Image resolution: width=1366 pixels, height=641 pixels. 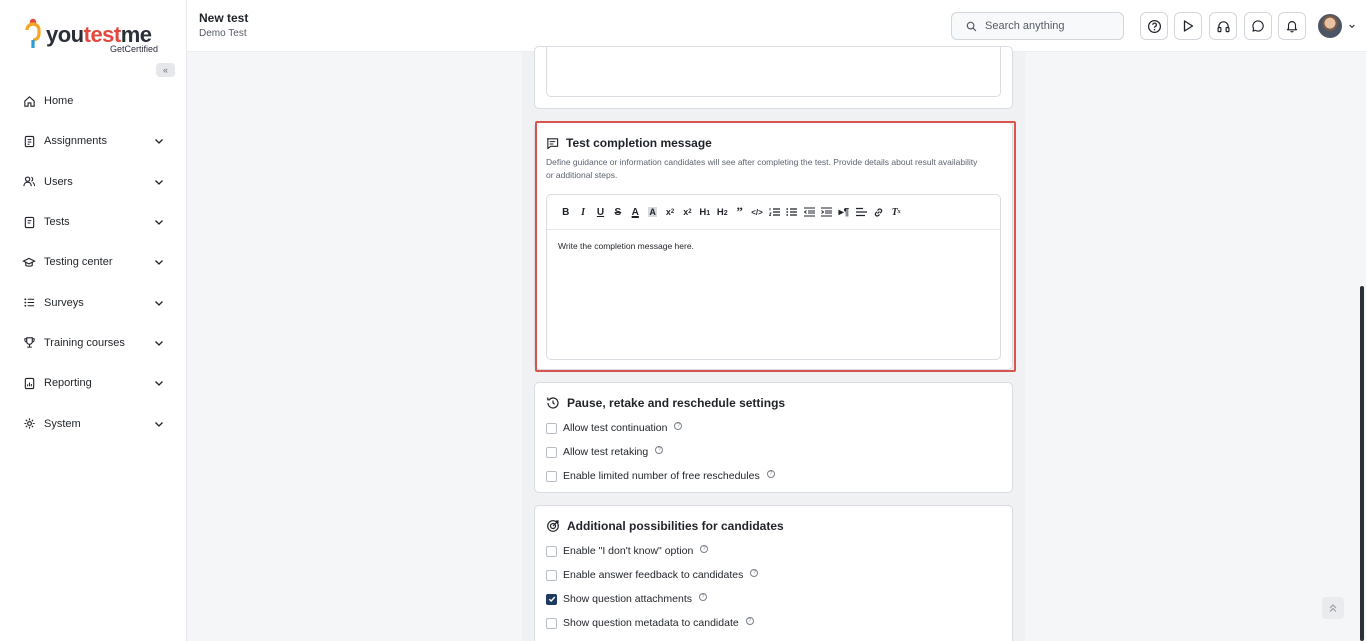 What do you see at coordinates (68, 383) in the screenshot?
I see `sidebar-item-label: Reporting` at bounding box center [68, 383].